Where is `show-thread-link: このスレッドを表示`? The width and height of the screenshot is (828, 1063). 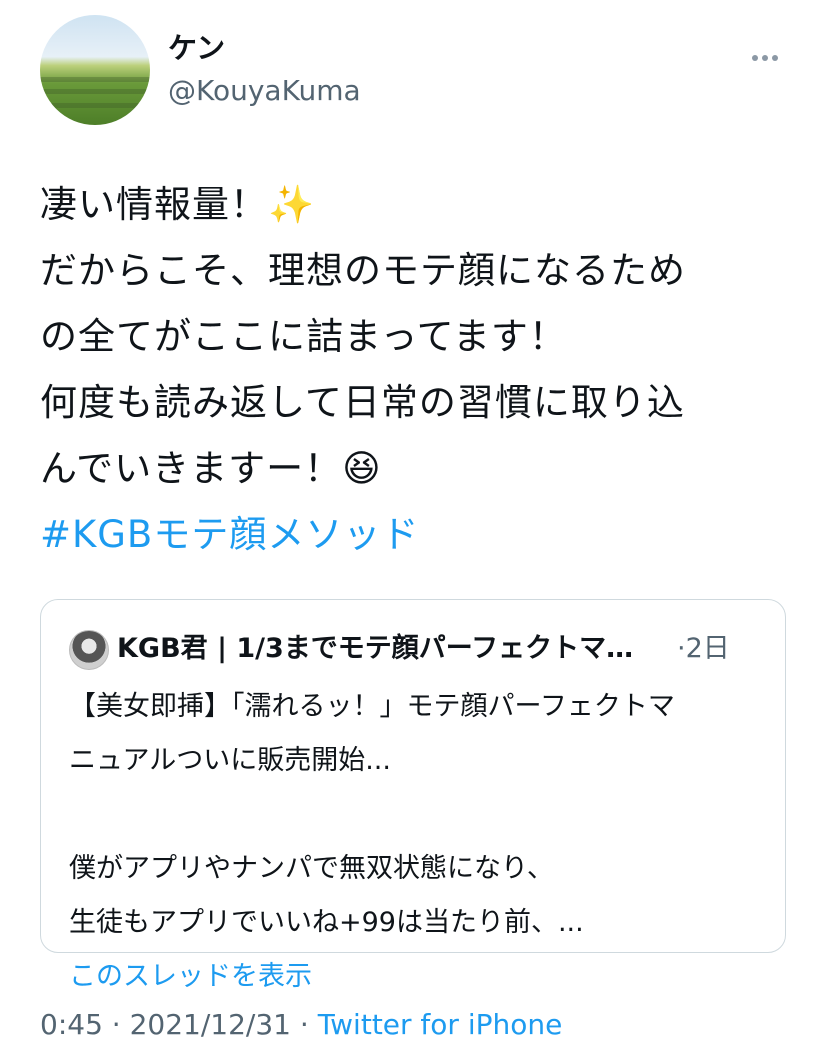
show-thread-link: このスレッドを表示 is located at coordinates (419, 977).